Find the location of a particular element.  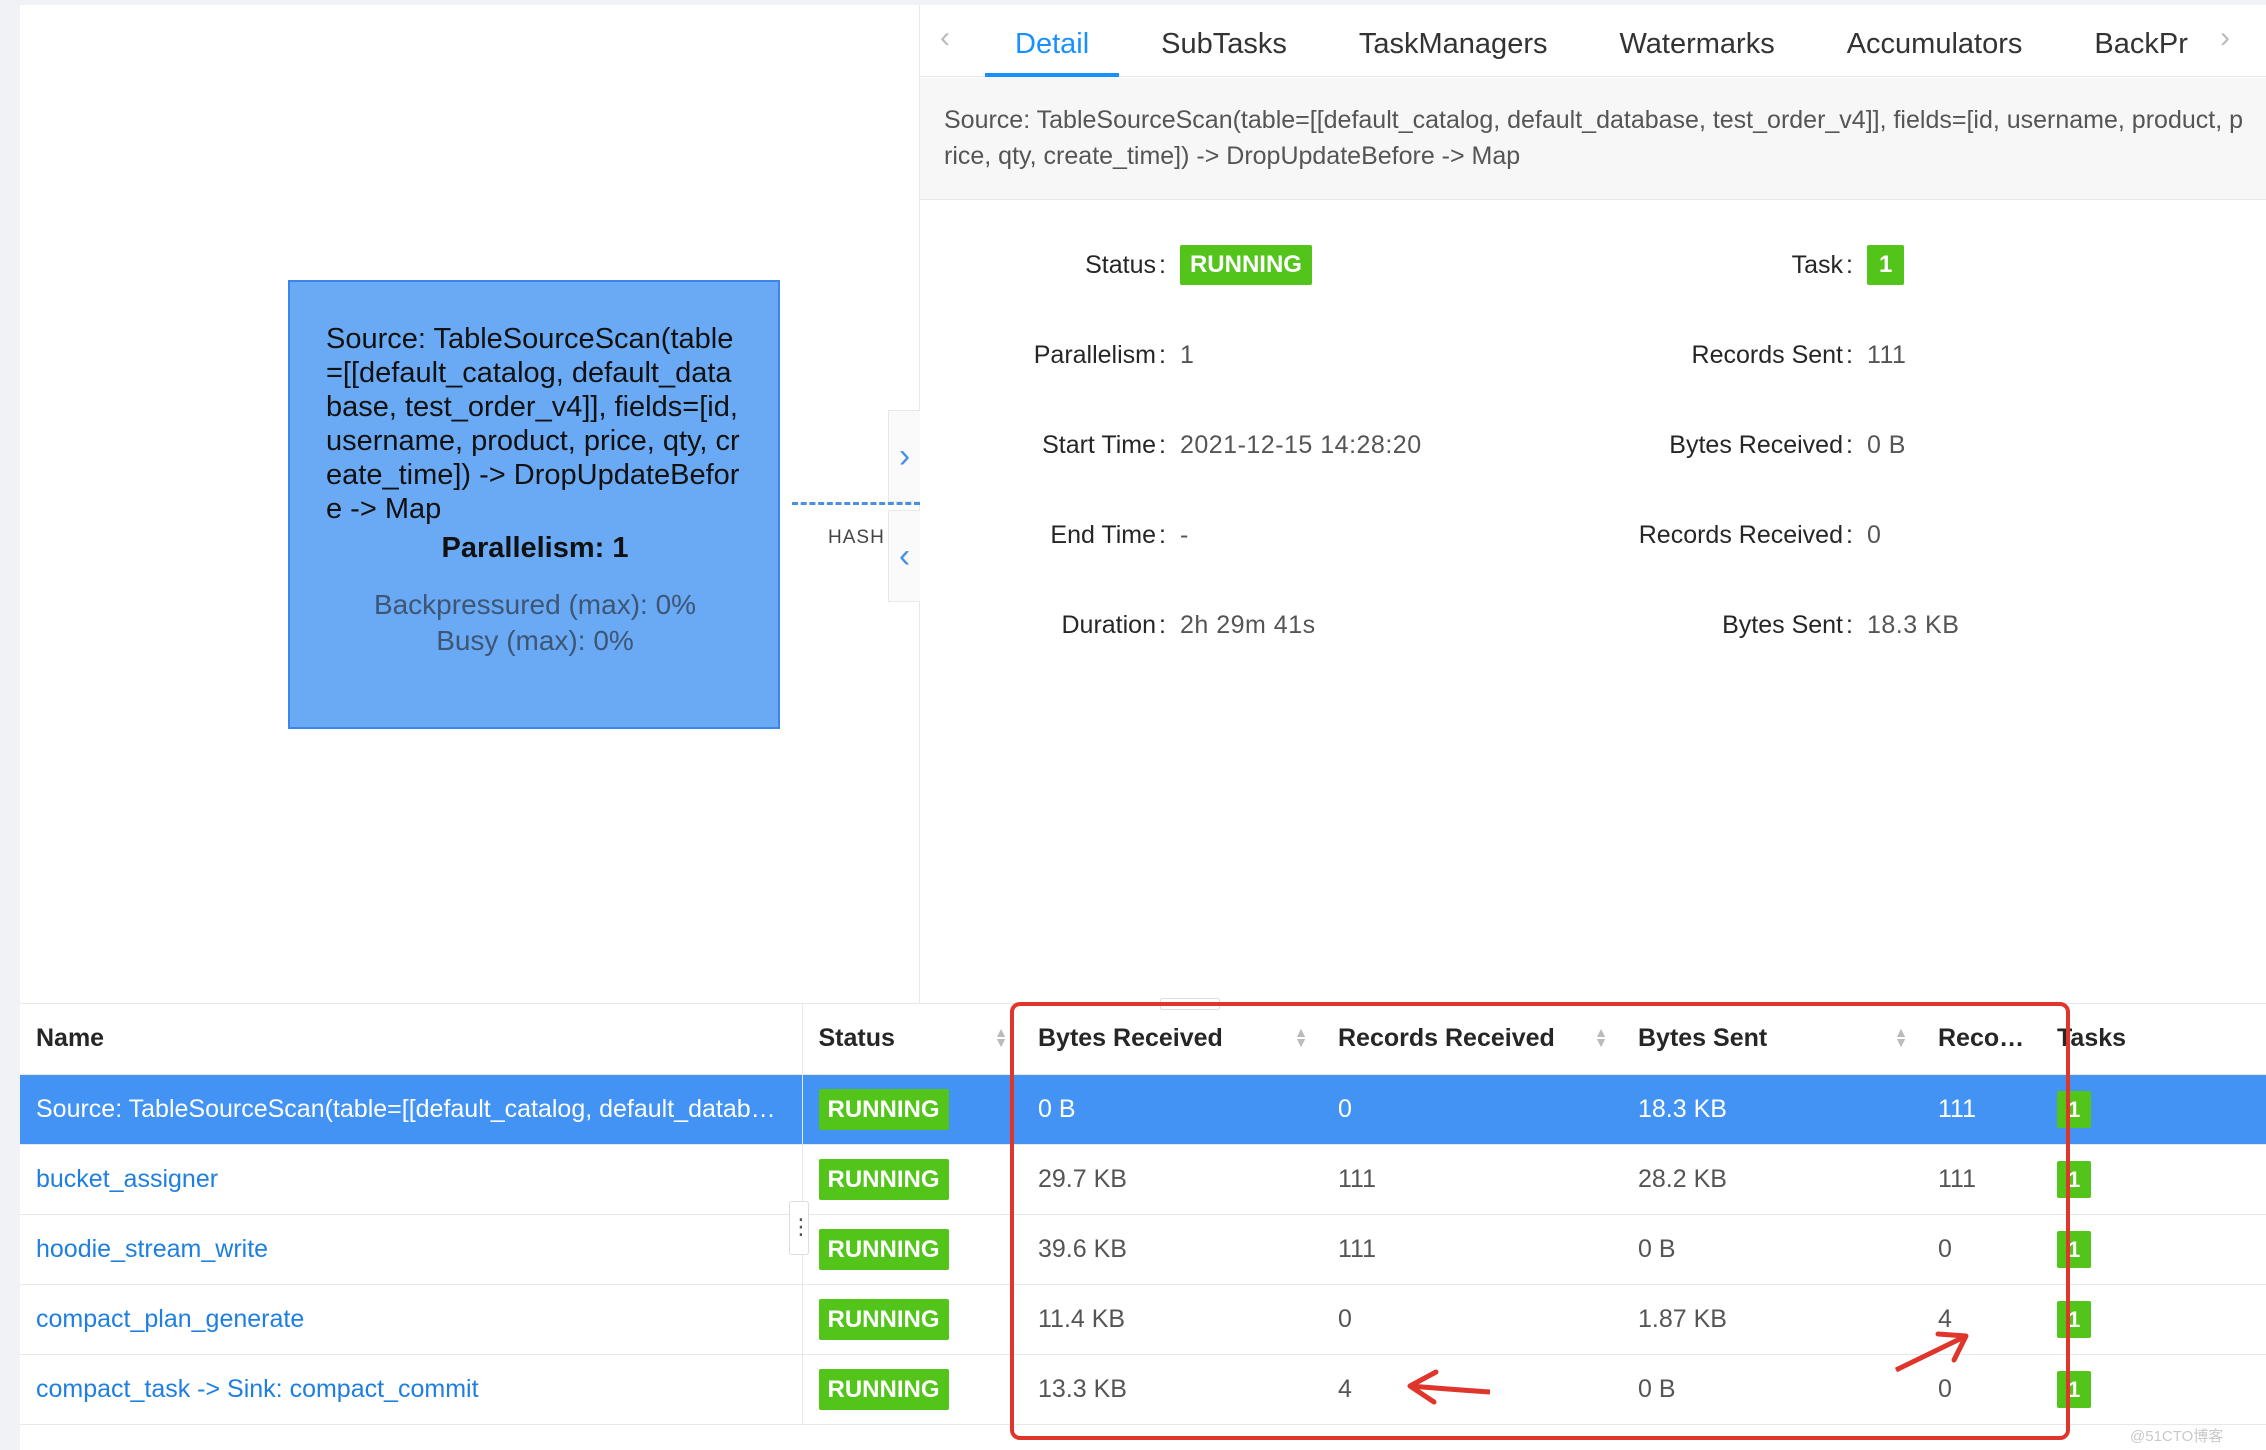

tab-watermarks: Watermarks is located at coordinates (1696, 41).